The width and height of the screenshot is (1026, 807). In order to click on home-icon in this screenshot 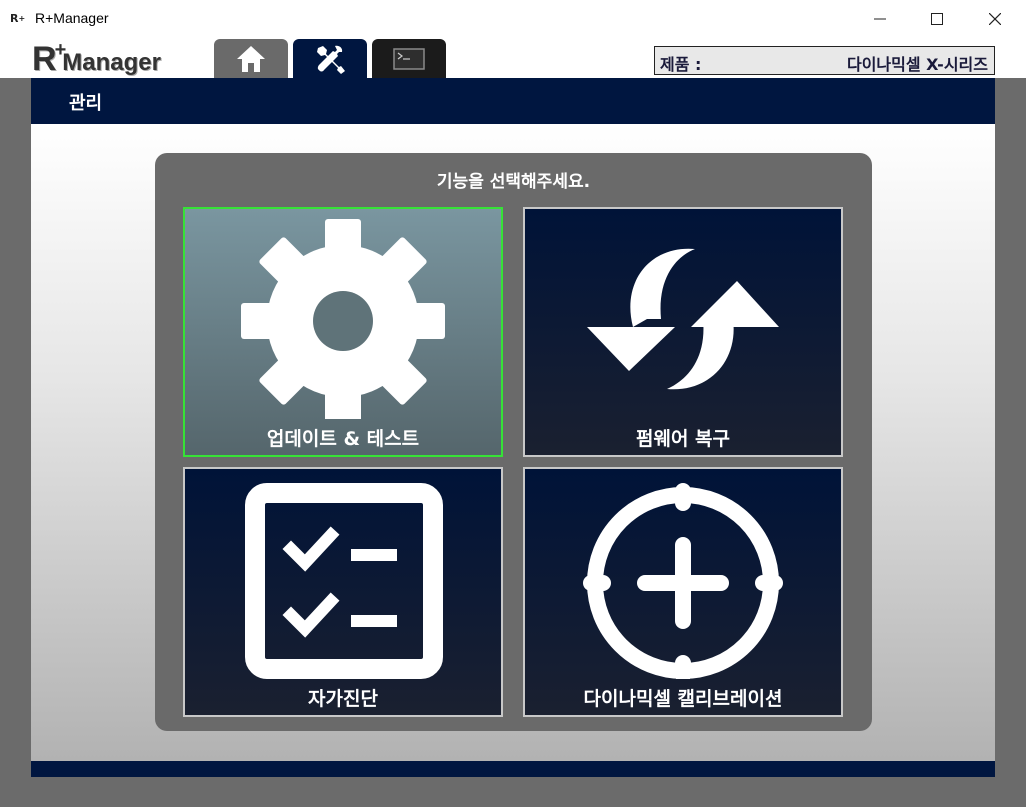, I will do `click(251, 58)`.